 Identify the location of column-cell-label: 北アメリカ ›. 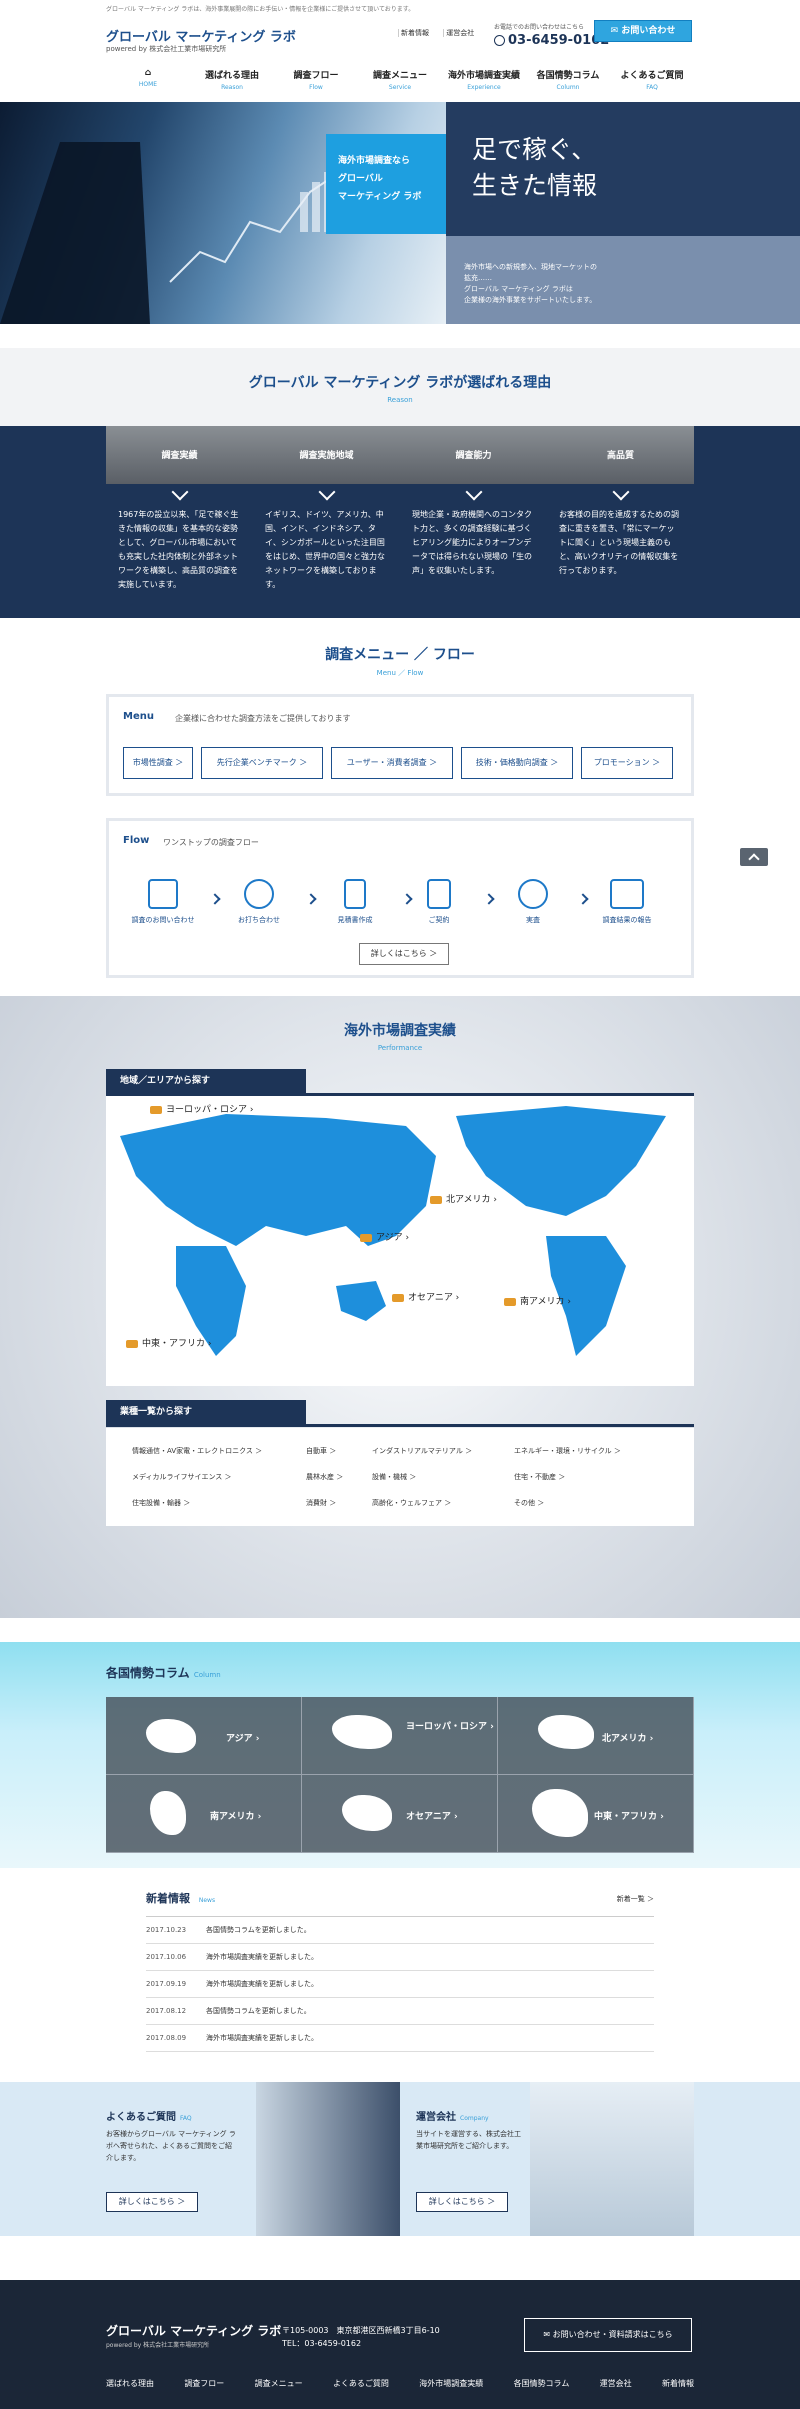
(628, 1739).